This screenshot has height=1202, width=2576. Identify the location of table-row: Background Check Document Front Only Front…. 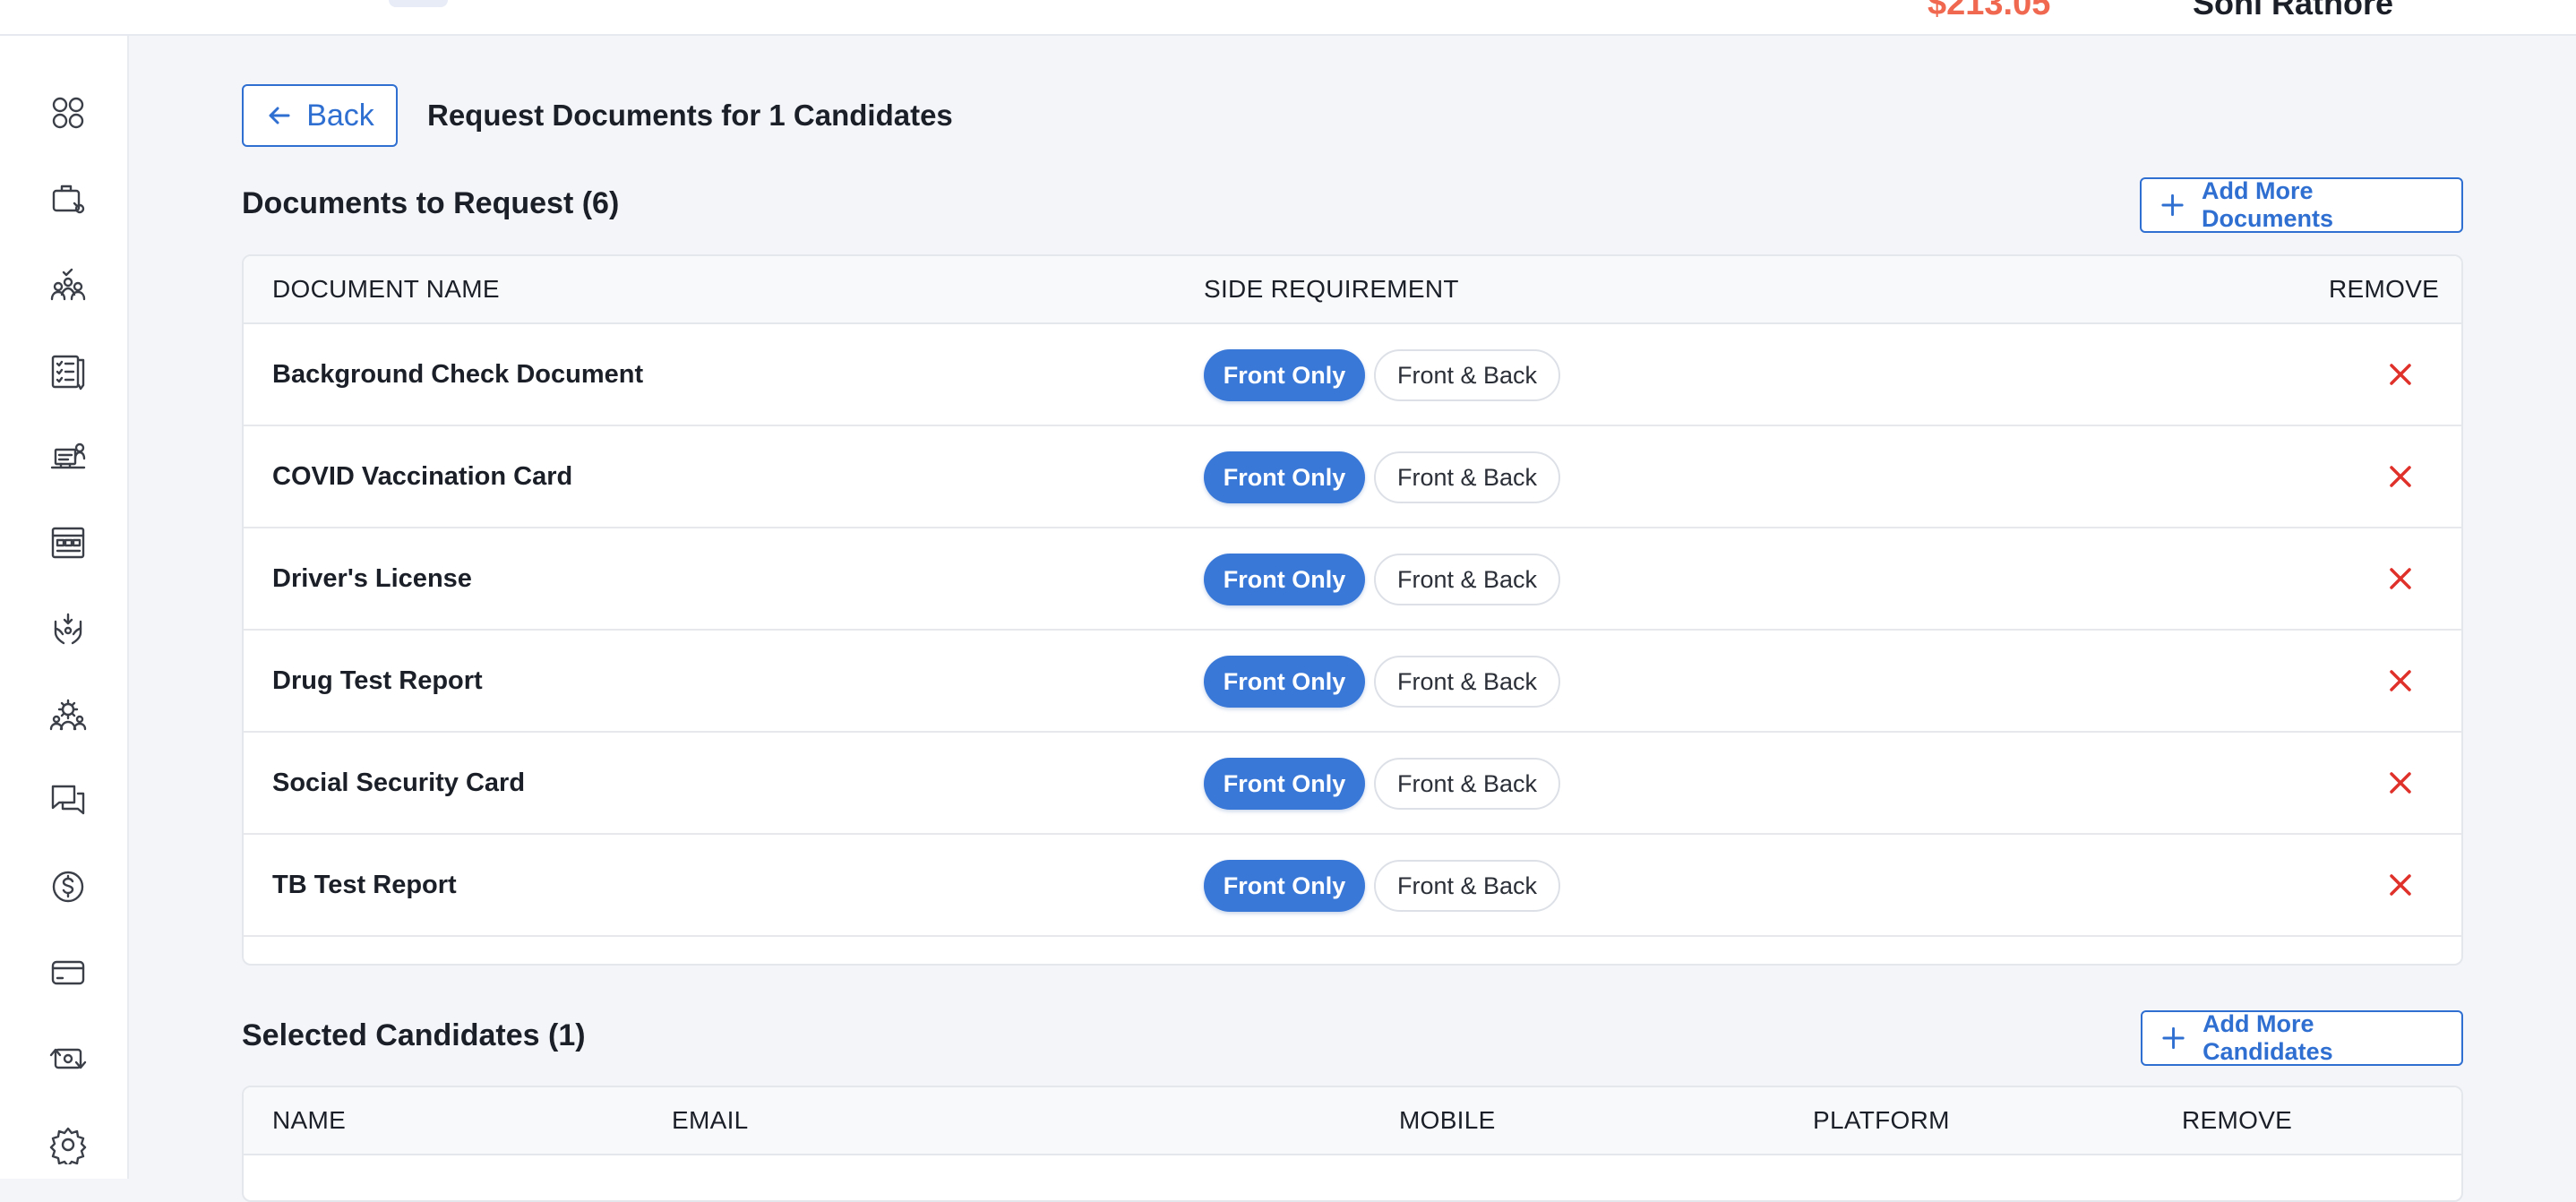
(1352, 375).